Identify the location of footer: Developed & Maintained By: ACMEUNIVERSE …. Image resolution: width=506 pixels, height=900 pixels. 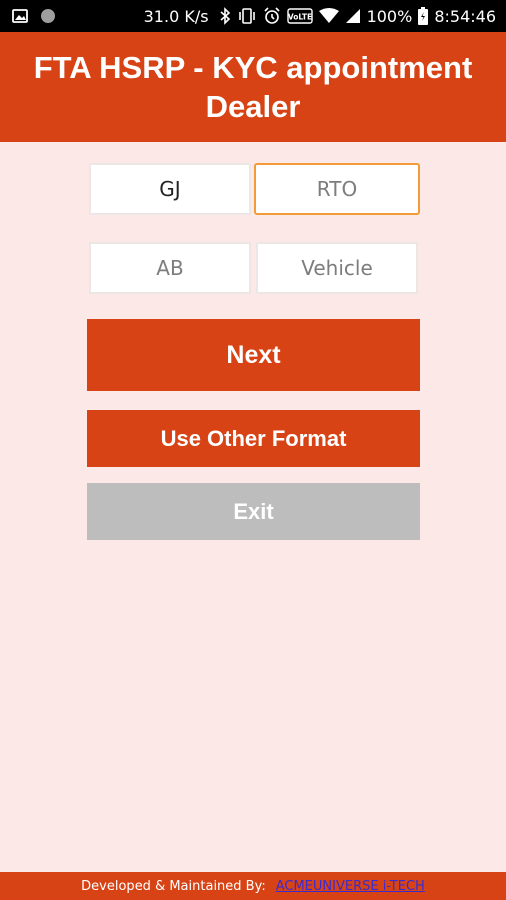
(253, 886).